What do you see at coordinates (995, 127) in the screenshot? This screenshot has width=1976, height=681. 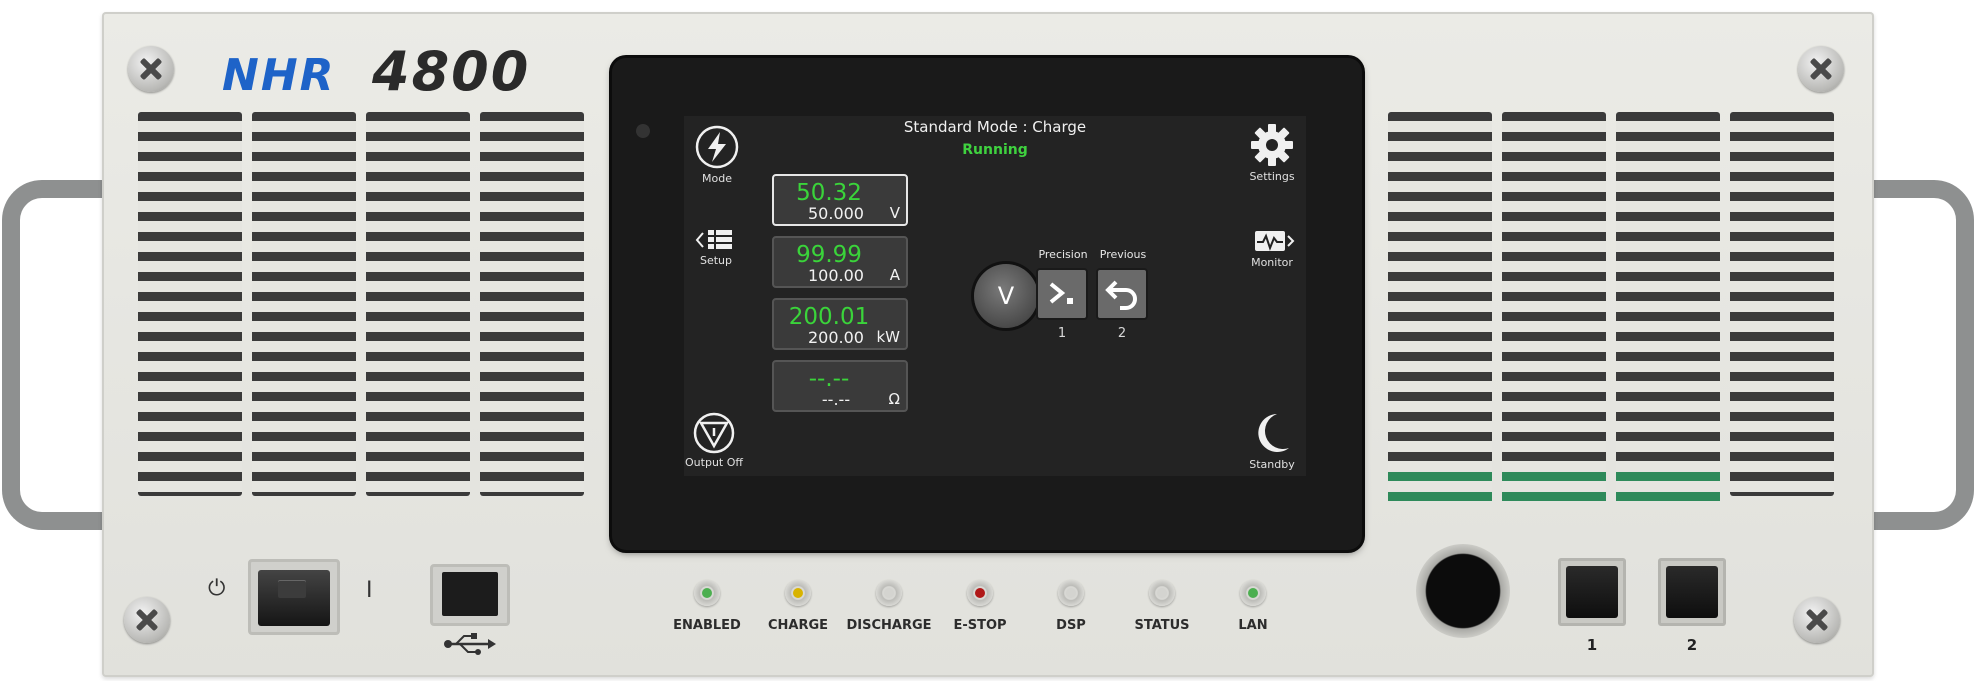 I see `mode-title: Standard Mode : Charge` at bounding box center [995, 127].